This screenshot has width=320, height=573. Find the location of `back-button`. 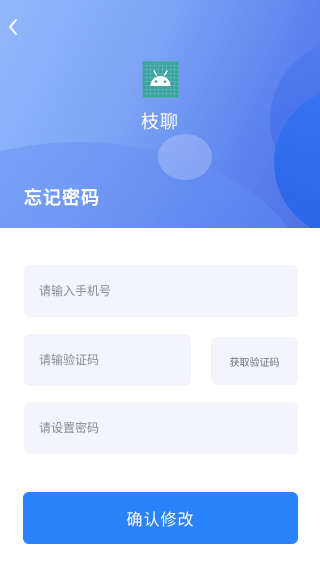

back-button is located at coordinates (13, 27).